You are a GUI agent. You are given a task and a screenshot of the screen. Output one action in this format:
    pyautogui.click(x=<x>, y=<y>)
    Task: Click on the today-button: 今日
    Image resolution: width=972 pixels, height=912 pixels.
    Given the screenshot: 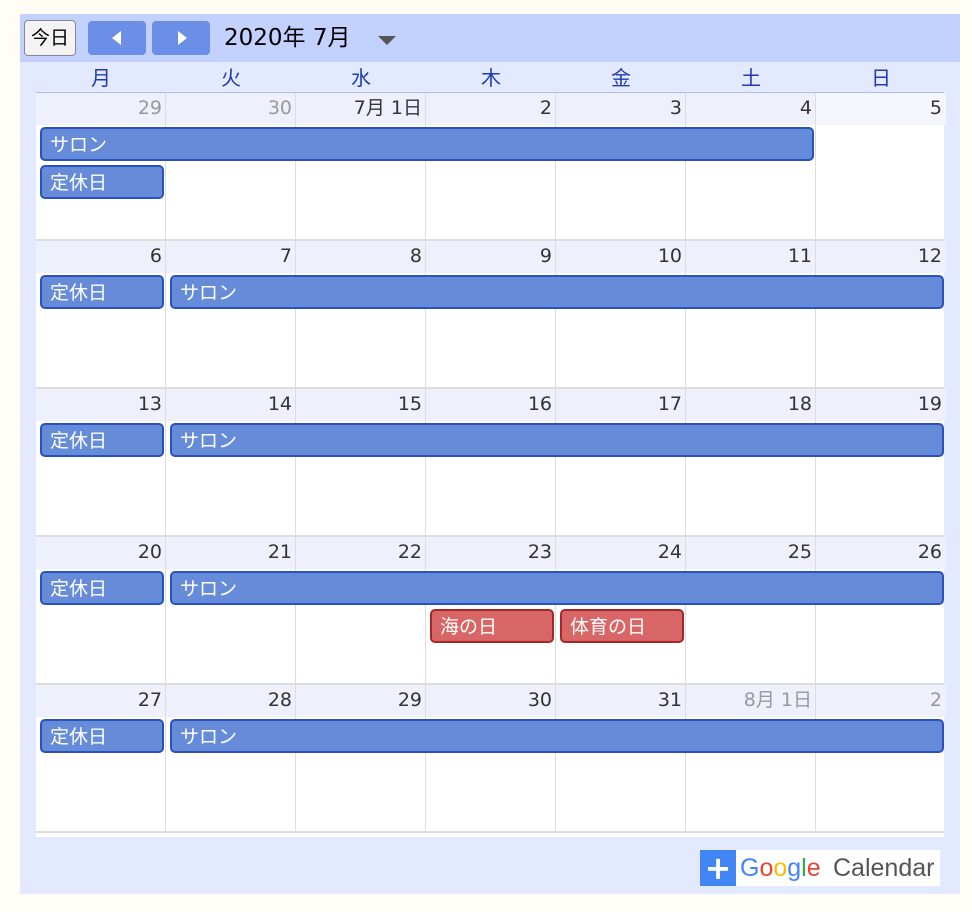 What is the action you would take?
    pyautogui.click(x=50, y=38)
    